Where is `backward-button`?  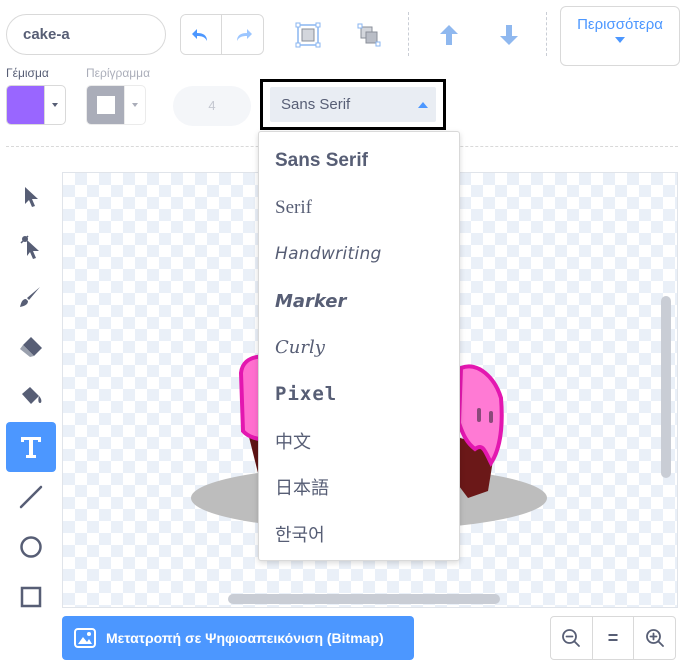
backward-button is located at coordinates (509, 35).